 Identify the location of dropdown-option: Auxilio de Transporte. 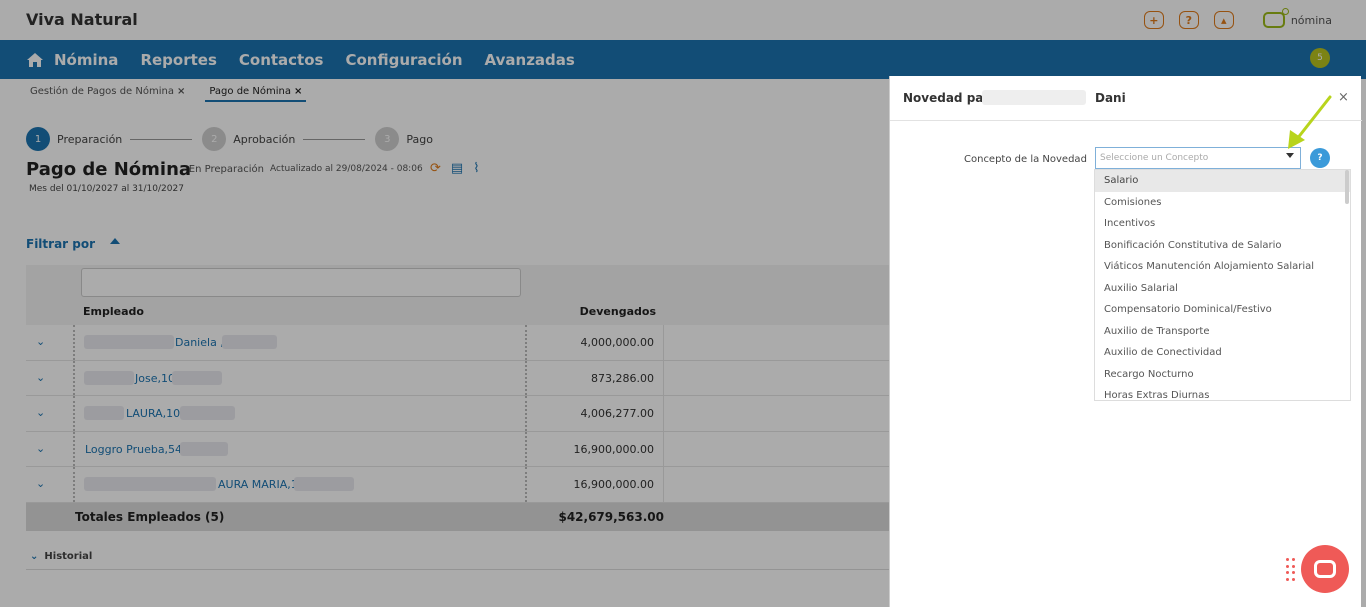
(1222, 332).